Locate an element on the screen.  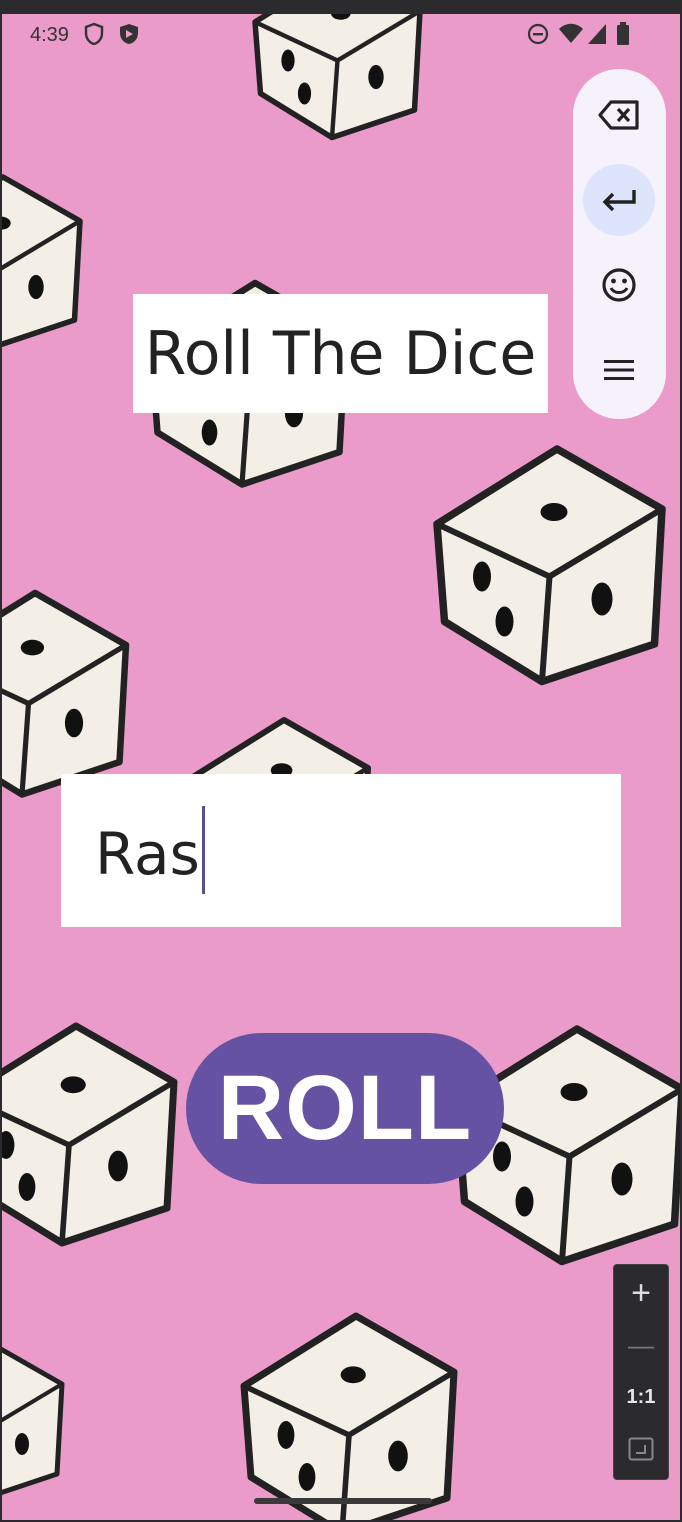
home-indicator is located at coordinates (343, 1501).